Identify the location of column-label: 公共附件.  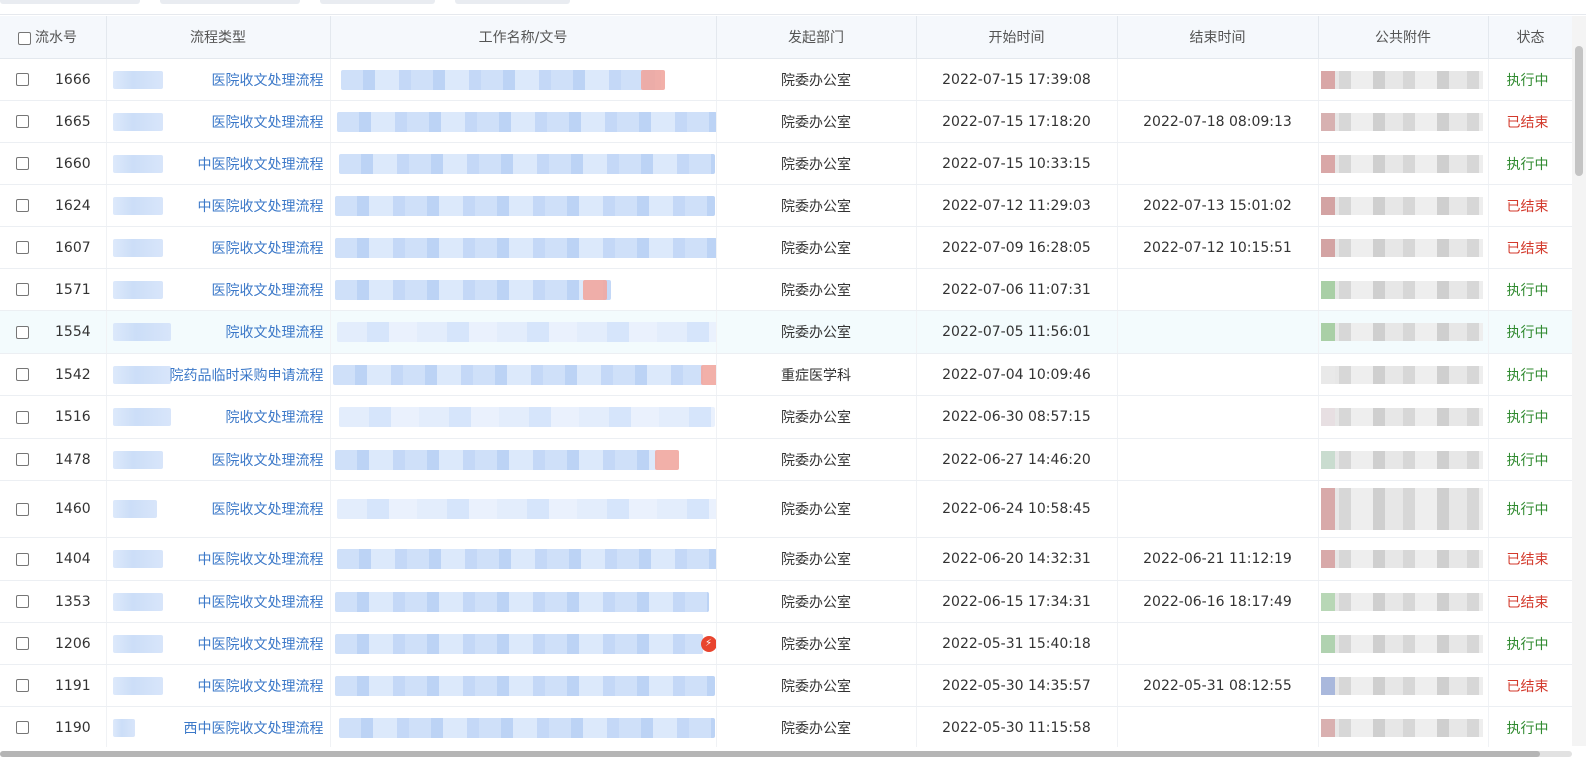
(1403, 38).